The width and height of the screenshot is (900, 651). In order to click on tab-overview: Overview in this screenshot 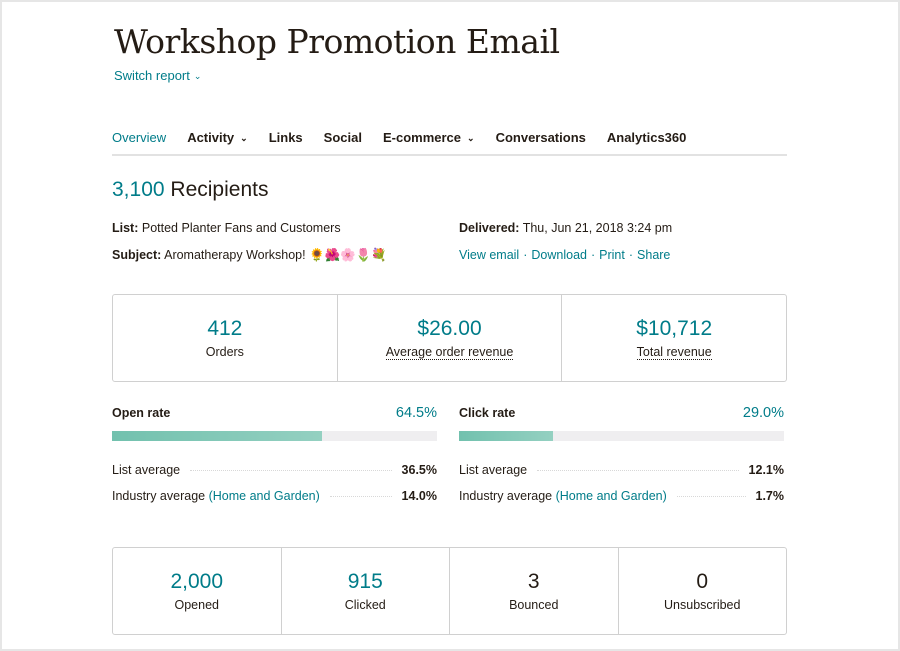, I will do `click(139, 141)`.